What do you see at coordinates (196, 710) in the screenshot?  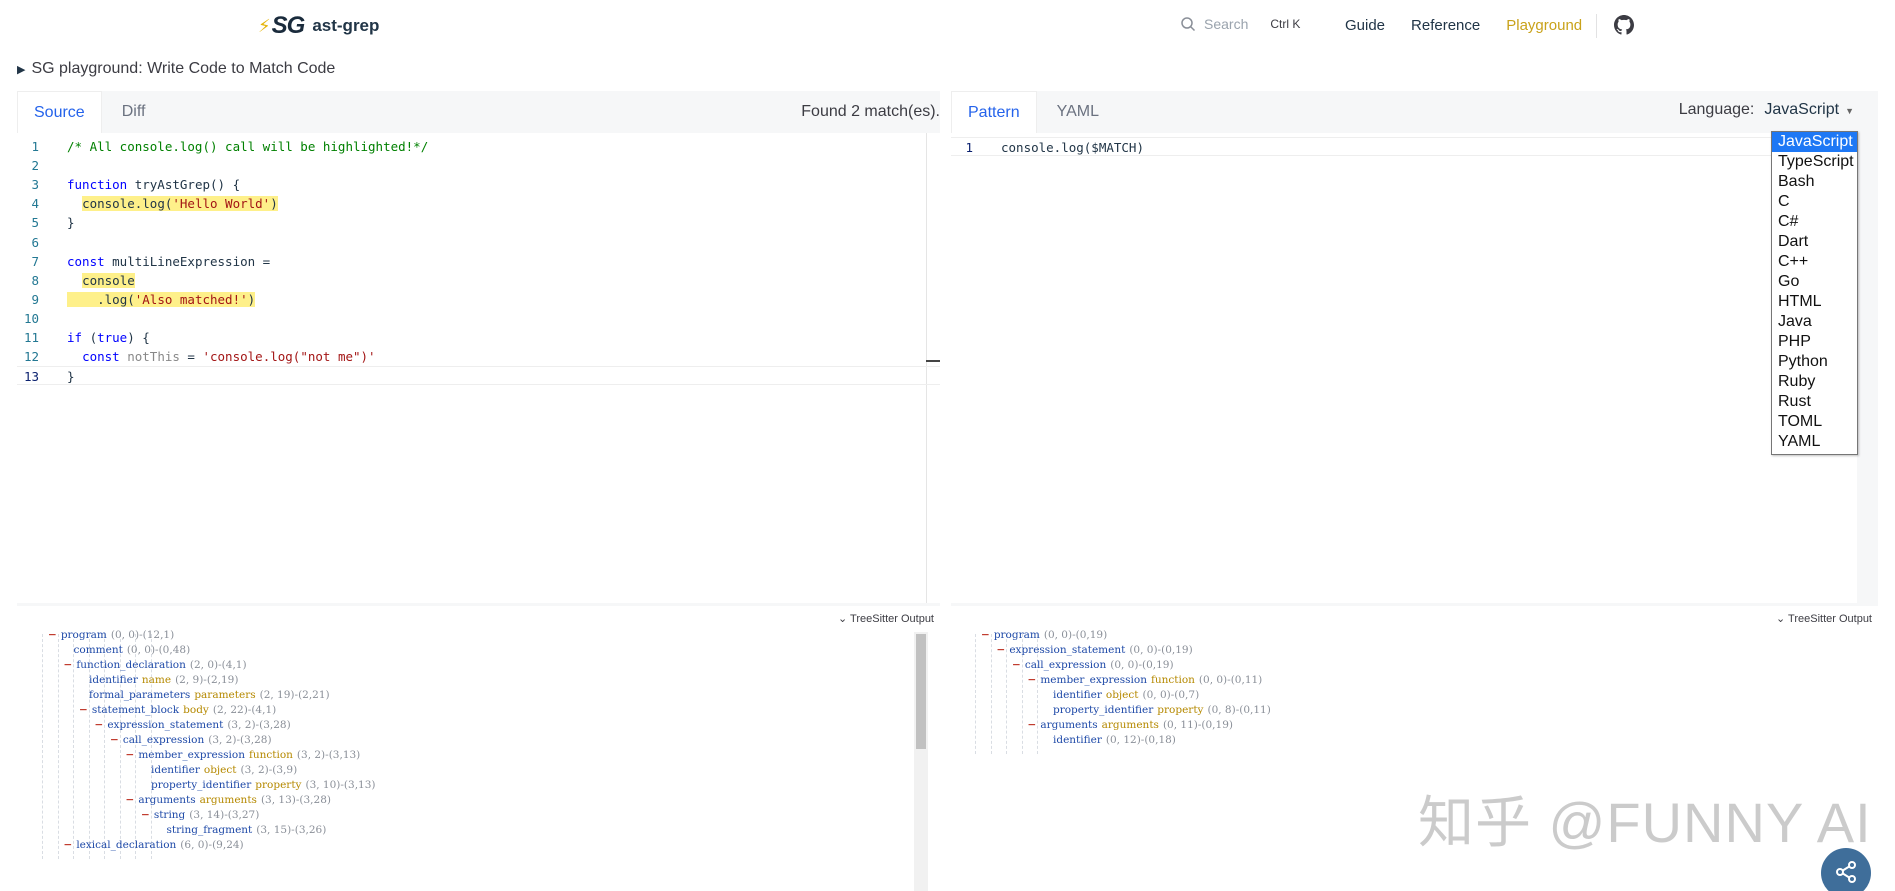 I see `node-field: body` at bounding box center [196, 710].